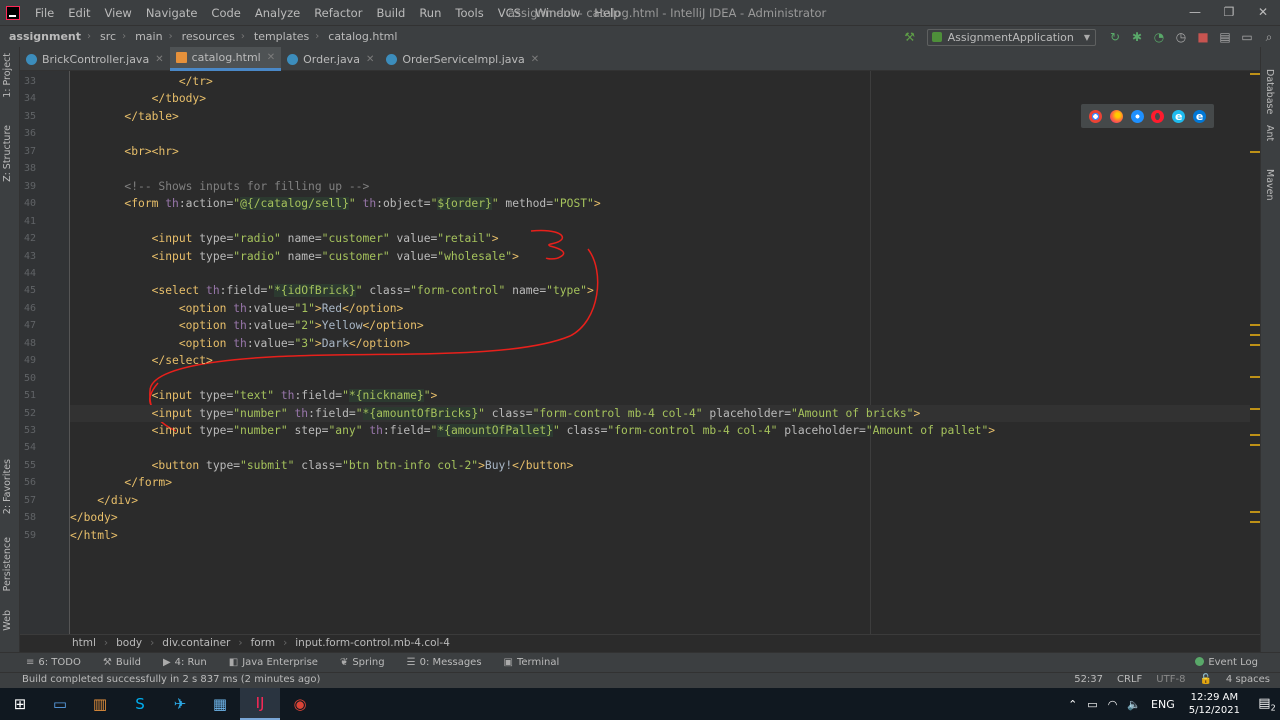 The height and width of the screenshot is (720, 1280). What do you see at coordinates (358, 36) in the screenshot?
I see `nav-crumb-file: catalog.html` at bounding box center [358, 36].